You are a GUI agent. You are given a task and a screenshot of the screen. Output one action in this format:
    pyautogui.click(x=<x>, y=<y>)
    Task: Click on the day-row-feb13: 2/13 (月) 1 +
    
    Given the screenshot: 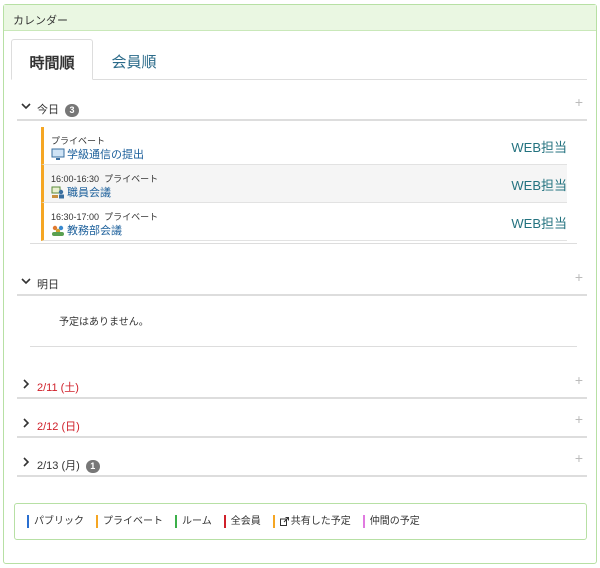 What is the action you would take?
    pyautogui.click(x=302, y=463)
    